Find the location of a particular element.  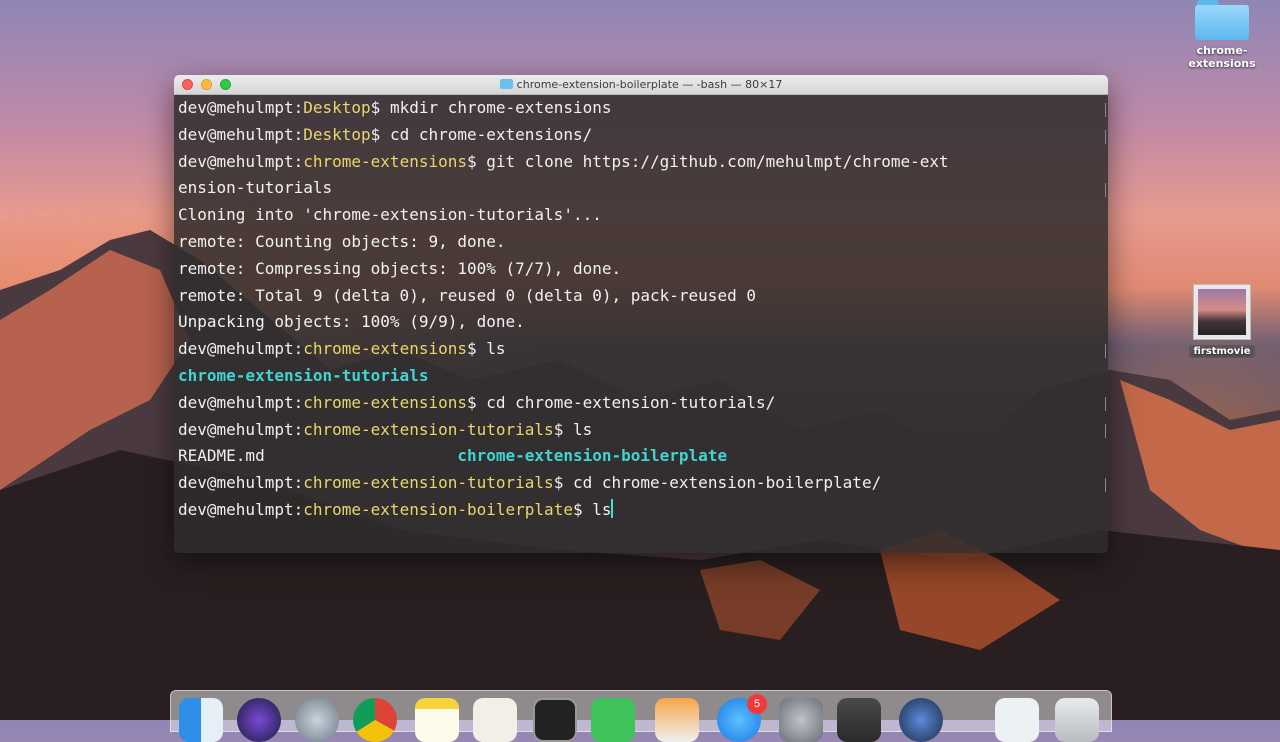

chrome-icon is located at coordinates (375, 720).